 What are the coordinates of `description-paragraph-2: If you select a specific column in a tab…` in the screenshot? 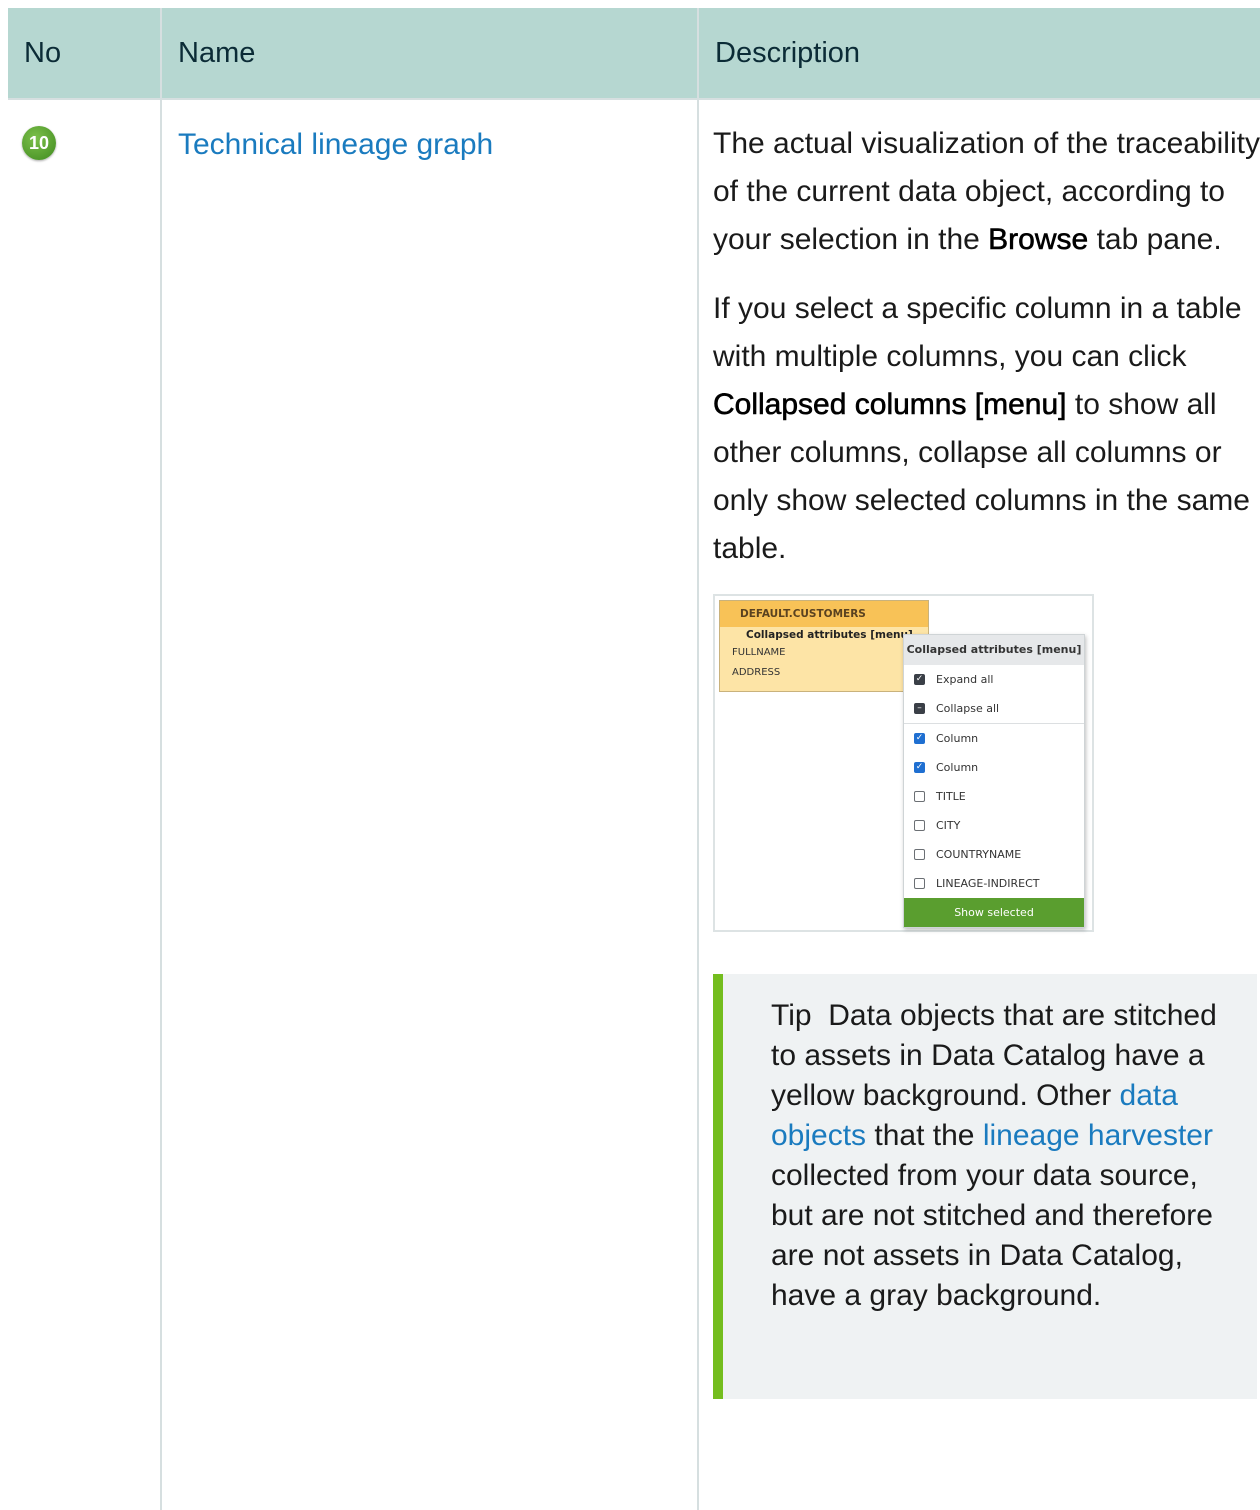 It's located at (986, 429).